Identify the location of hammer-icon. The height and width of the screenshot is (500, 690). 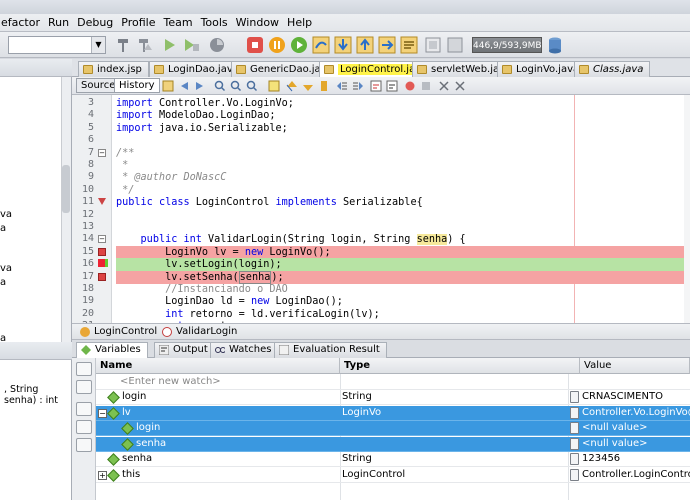
(123, 45).